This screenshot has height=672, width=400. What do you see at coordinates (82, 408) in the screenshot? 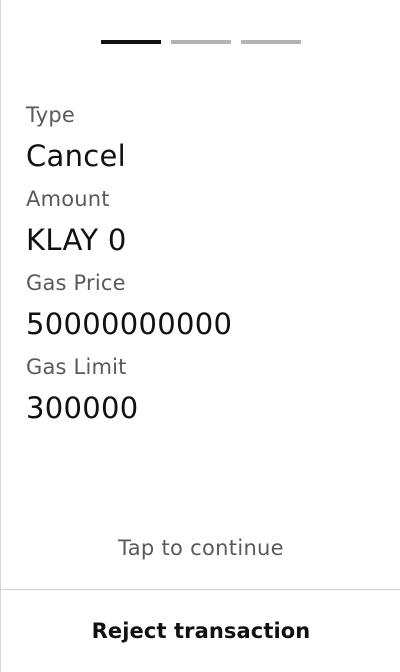
I see `gas-limit-value: 300000` at bounding box center [82, 408].